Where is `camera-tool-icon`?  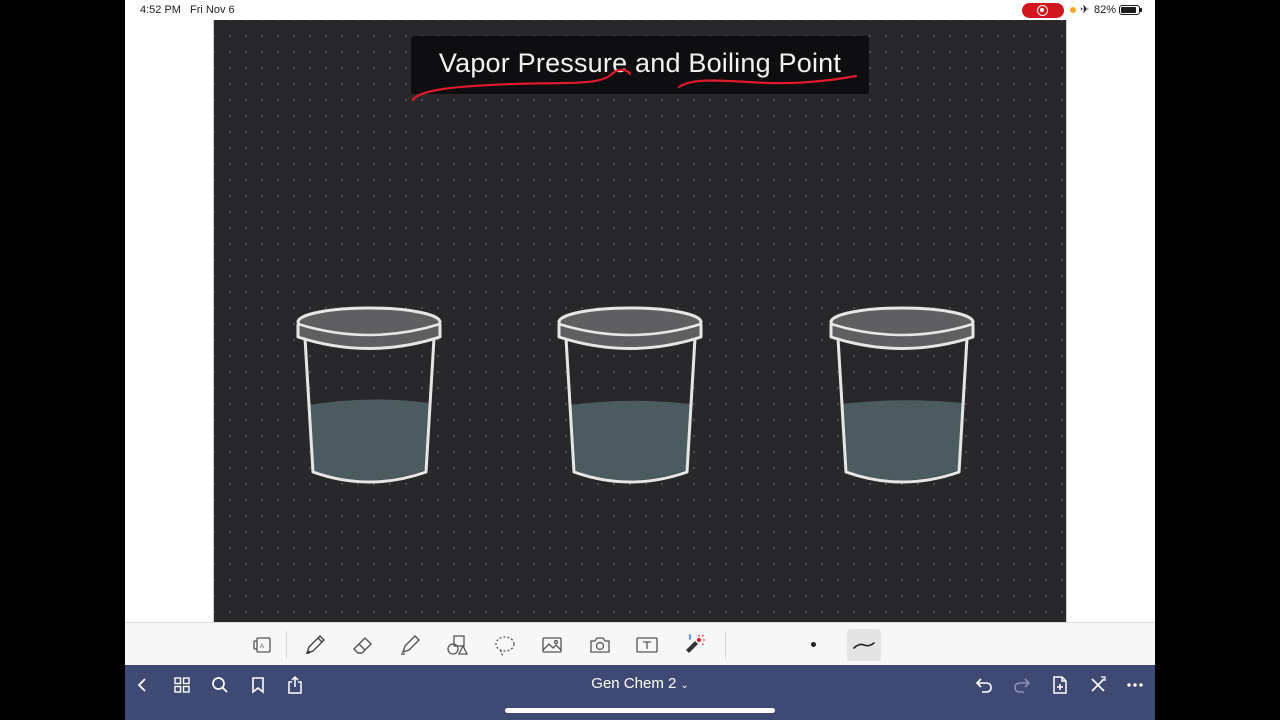
camera-tool-icon is located at coordinates (600, 645).